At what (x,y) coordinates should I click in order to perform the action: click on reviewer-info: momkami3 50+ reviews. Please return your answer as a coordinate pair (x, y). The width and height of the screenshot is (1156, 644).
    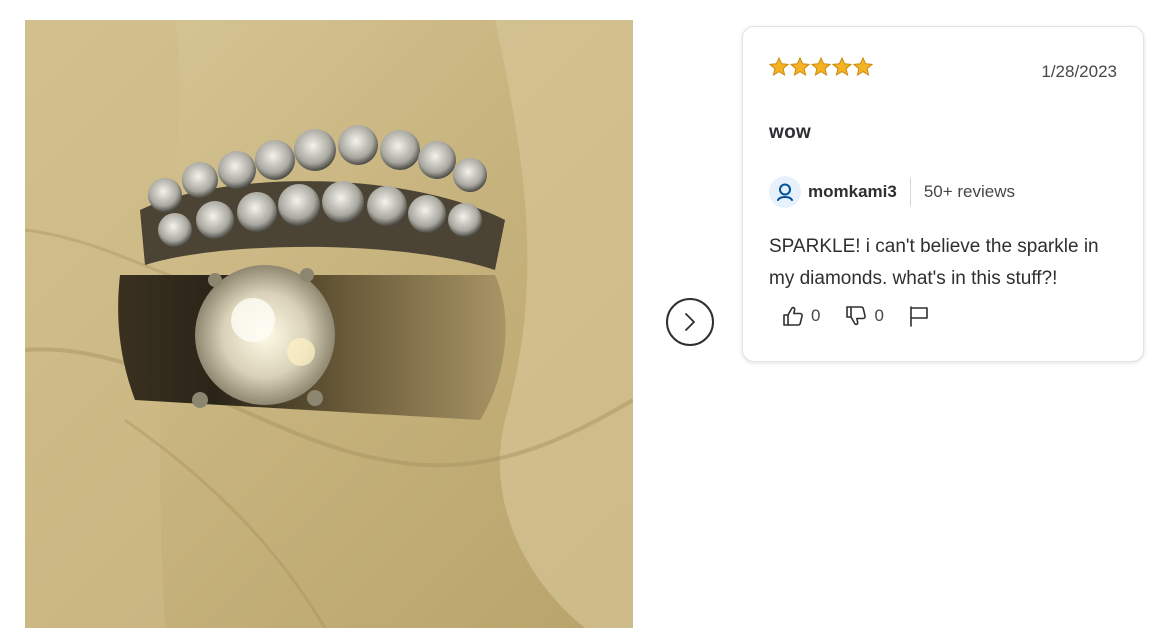
    Looking at the image, I should click on (892, 192).